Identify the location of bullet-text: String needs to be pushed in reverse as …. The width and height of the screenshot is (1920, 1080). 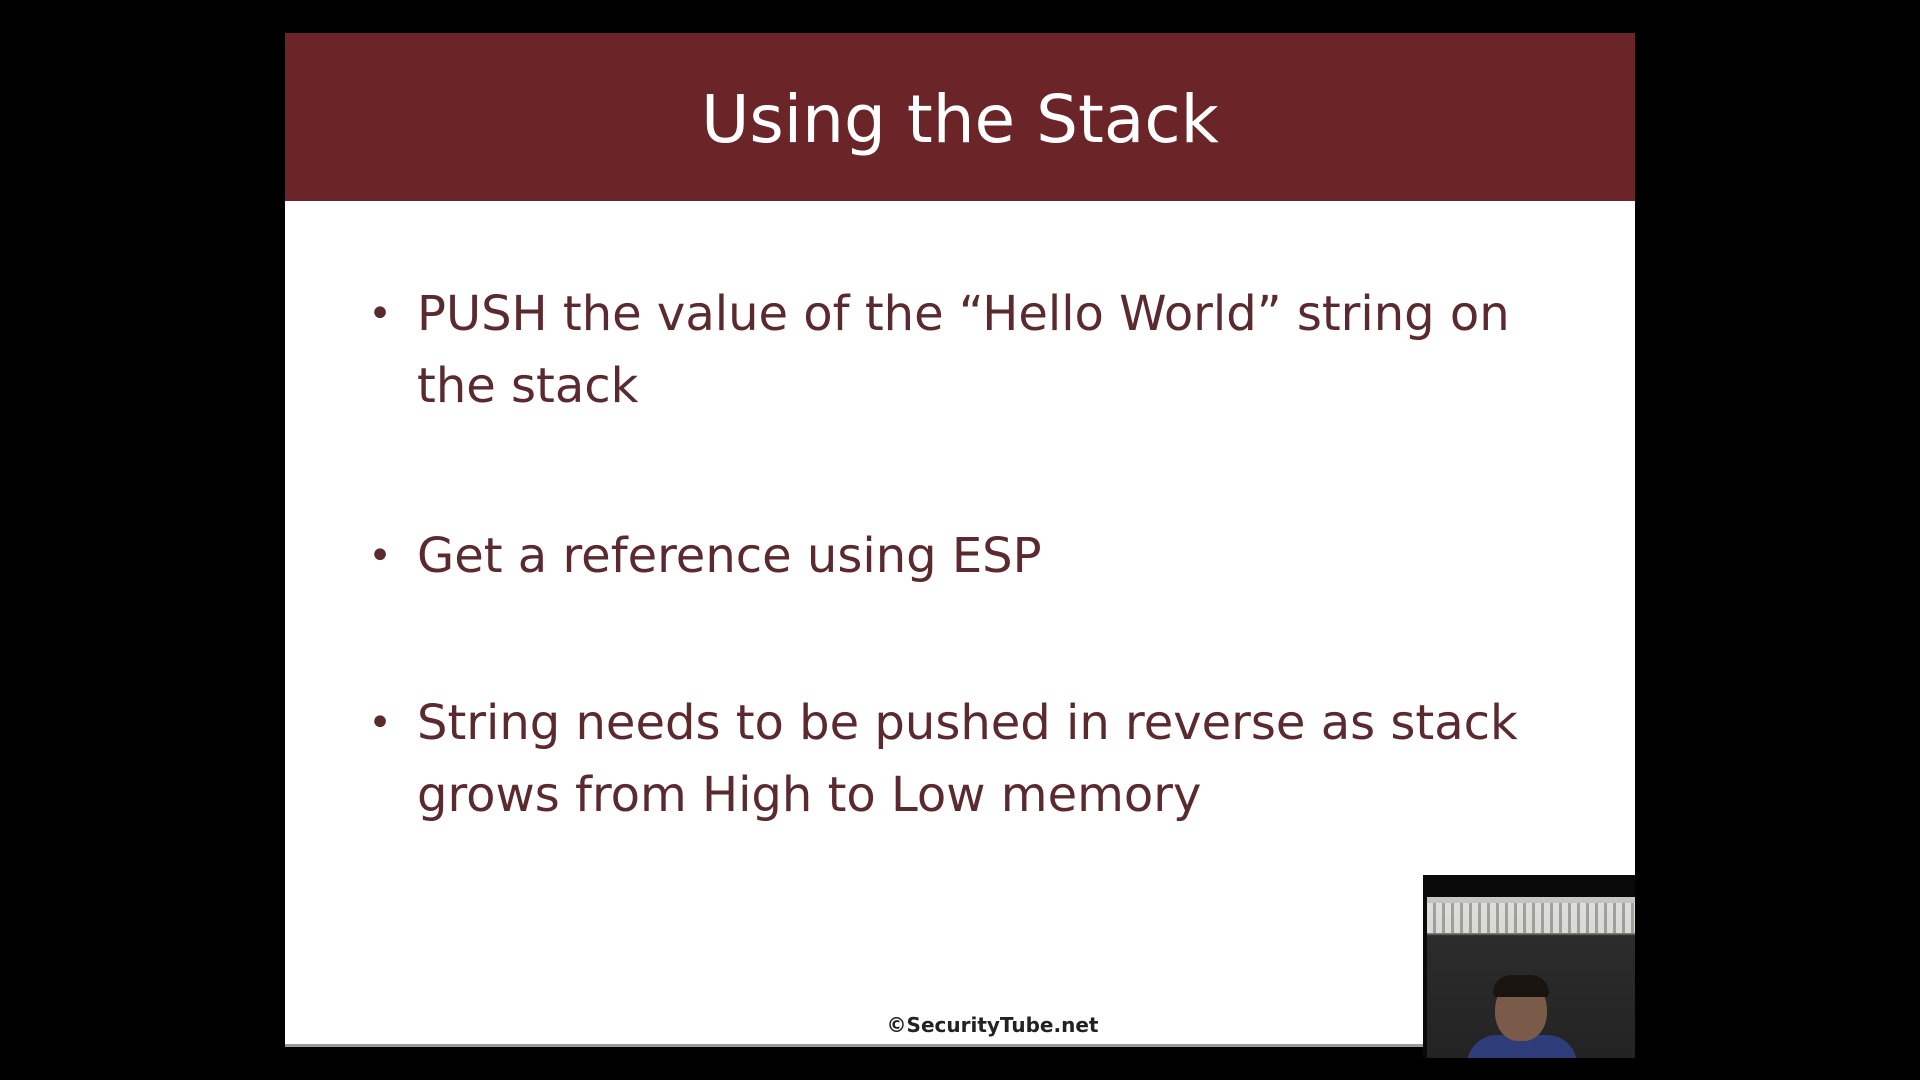
(967, 759).